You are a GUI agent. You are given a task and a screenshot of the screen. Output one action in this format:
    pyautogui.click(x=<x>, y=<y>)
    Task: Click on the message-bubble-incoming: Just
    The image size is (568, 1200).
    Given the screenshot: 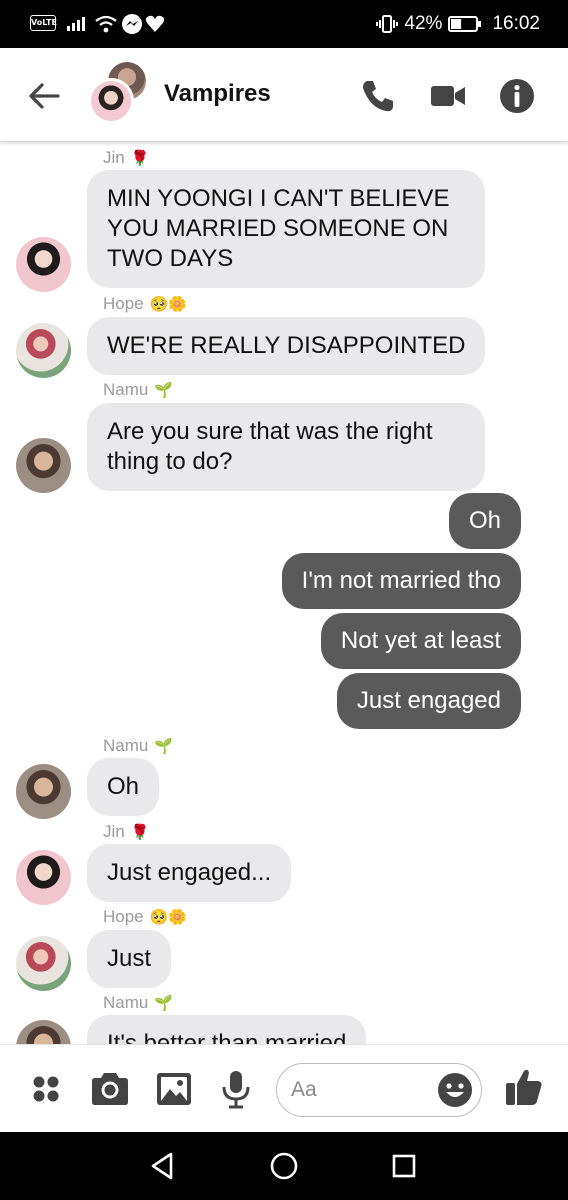 What is the action you would take?
    pyautogui.click(x=129, y=959)
    